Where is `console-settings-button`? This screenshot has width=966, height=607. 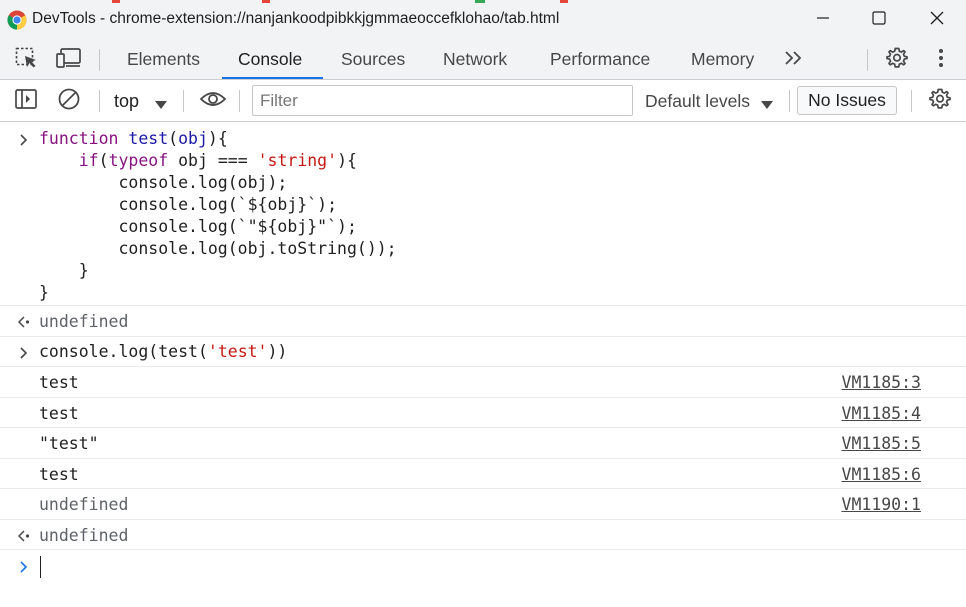 console-settings-button is located at coordinates (940, 101).